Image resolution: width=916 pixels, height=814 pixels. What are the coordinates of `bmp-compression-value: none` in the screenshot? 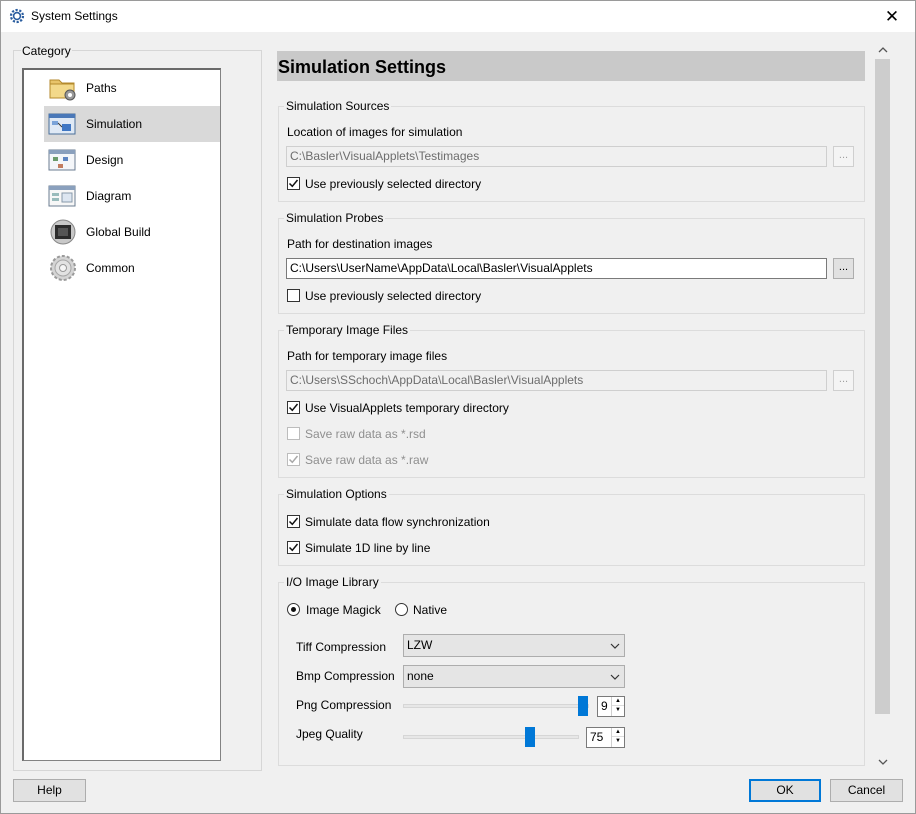 It's located at (420, 676).